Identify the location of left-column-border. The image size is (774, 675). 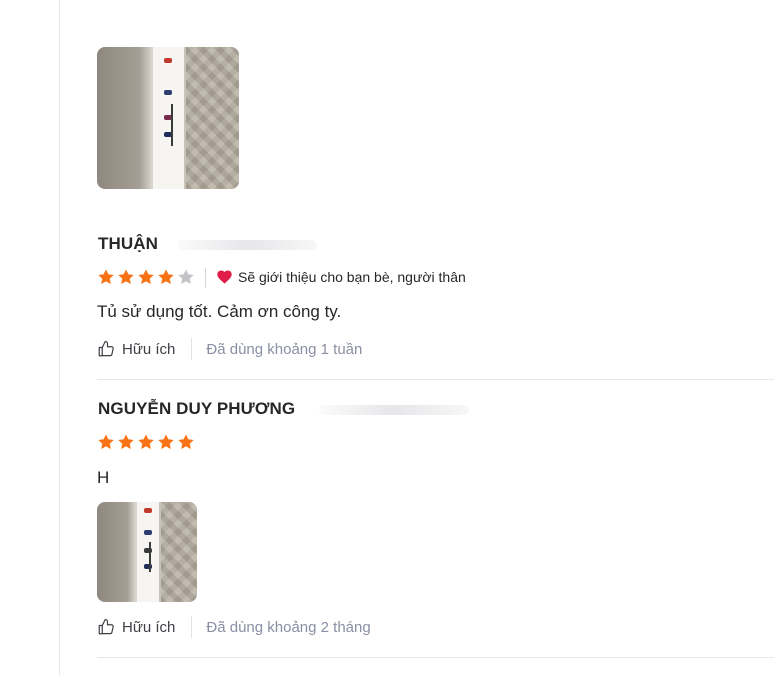
(59, 337).